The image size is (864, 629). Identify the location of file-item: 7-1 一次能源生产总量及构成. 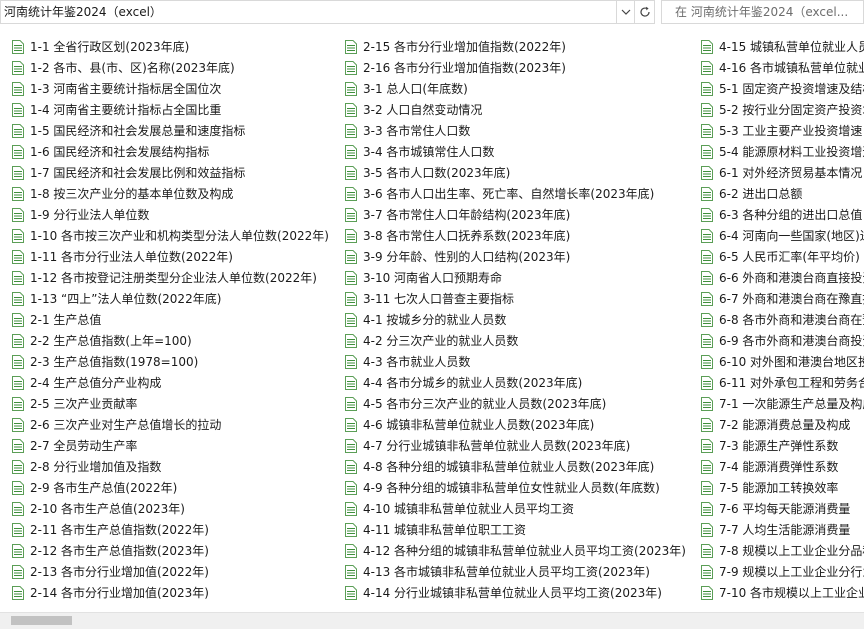
(782, 403).